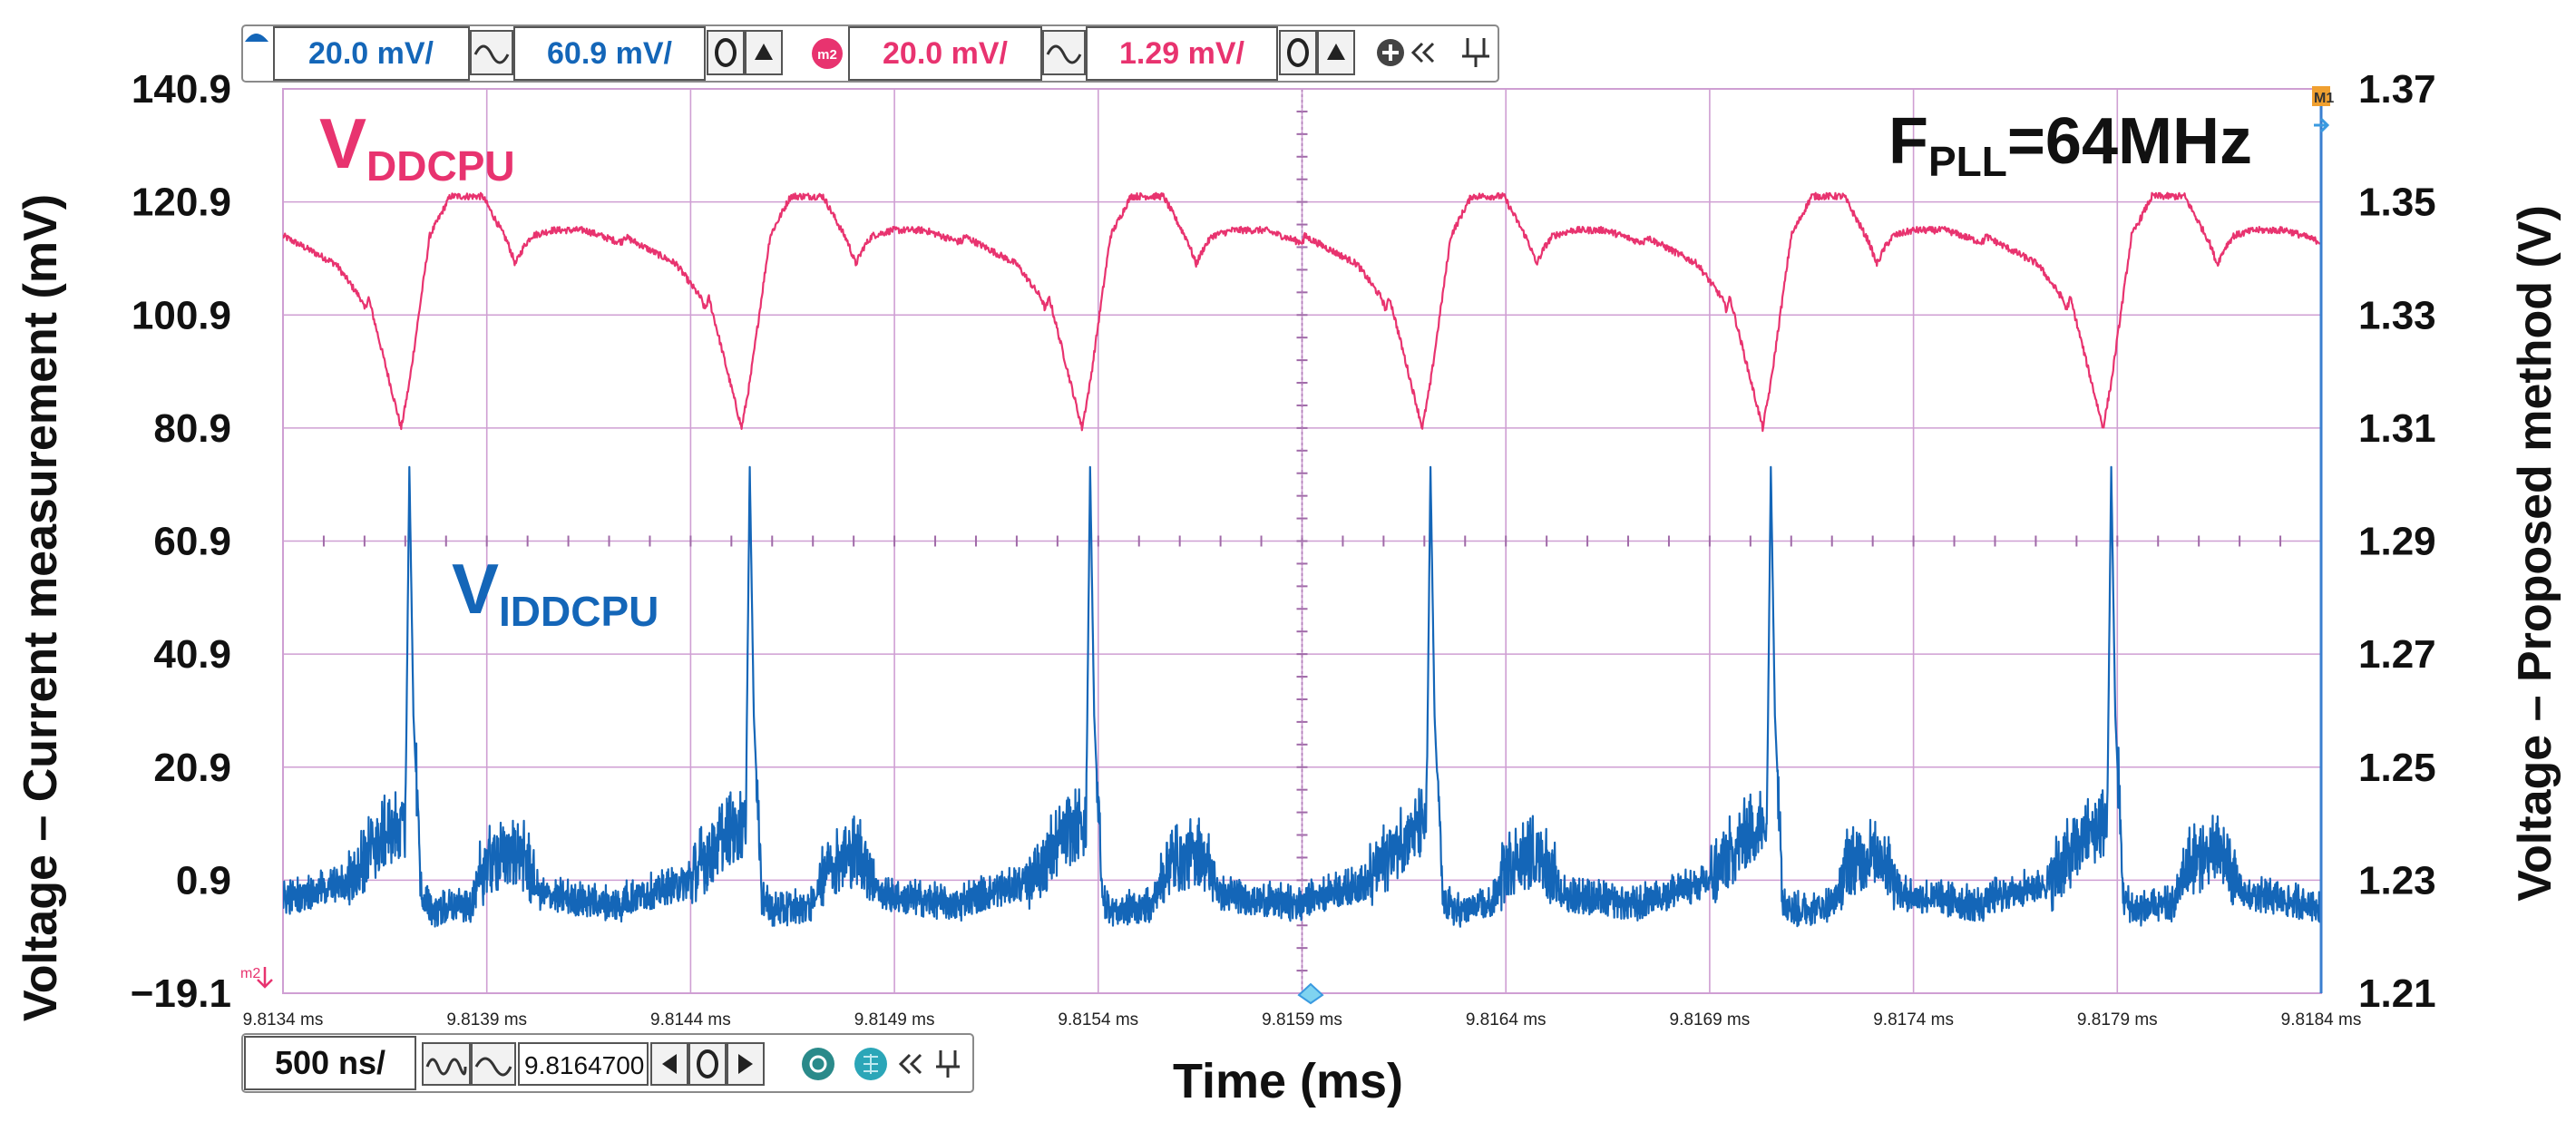 The height and width of the screenshot is (1132, 2576). I want to click on x-tick-label: 9.8159 ms, so click(1302, 1020).